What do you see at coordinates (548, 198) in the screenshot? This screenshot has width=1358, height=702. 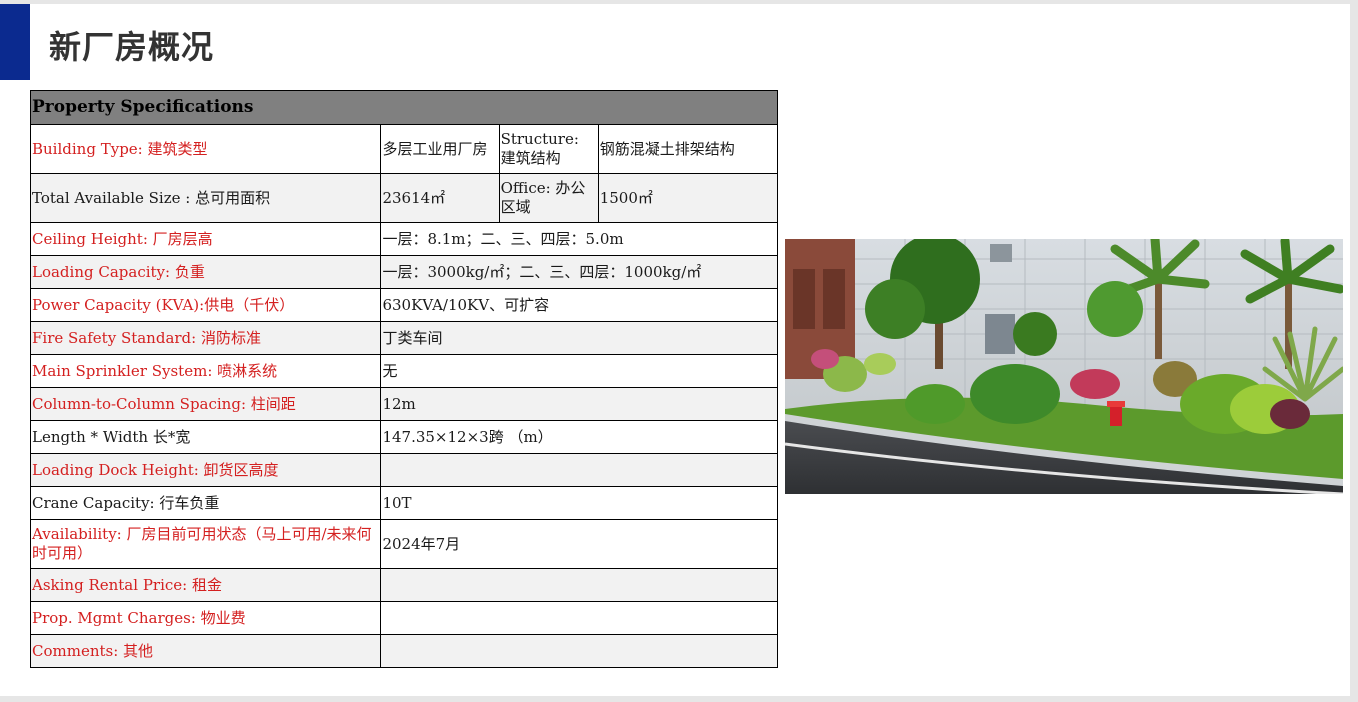 I see `label-office: Office: 办公区域` at bounding box center [548, 198].